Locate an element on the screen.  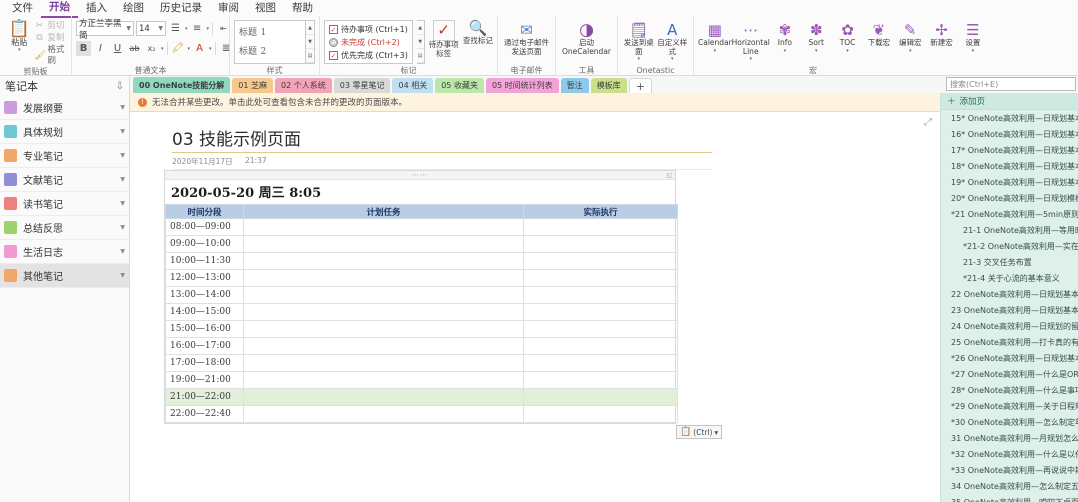
macro-calendar-button: ▦ Calendar ▾ is located at coordinates (715, 38).